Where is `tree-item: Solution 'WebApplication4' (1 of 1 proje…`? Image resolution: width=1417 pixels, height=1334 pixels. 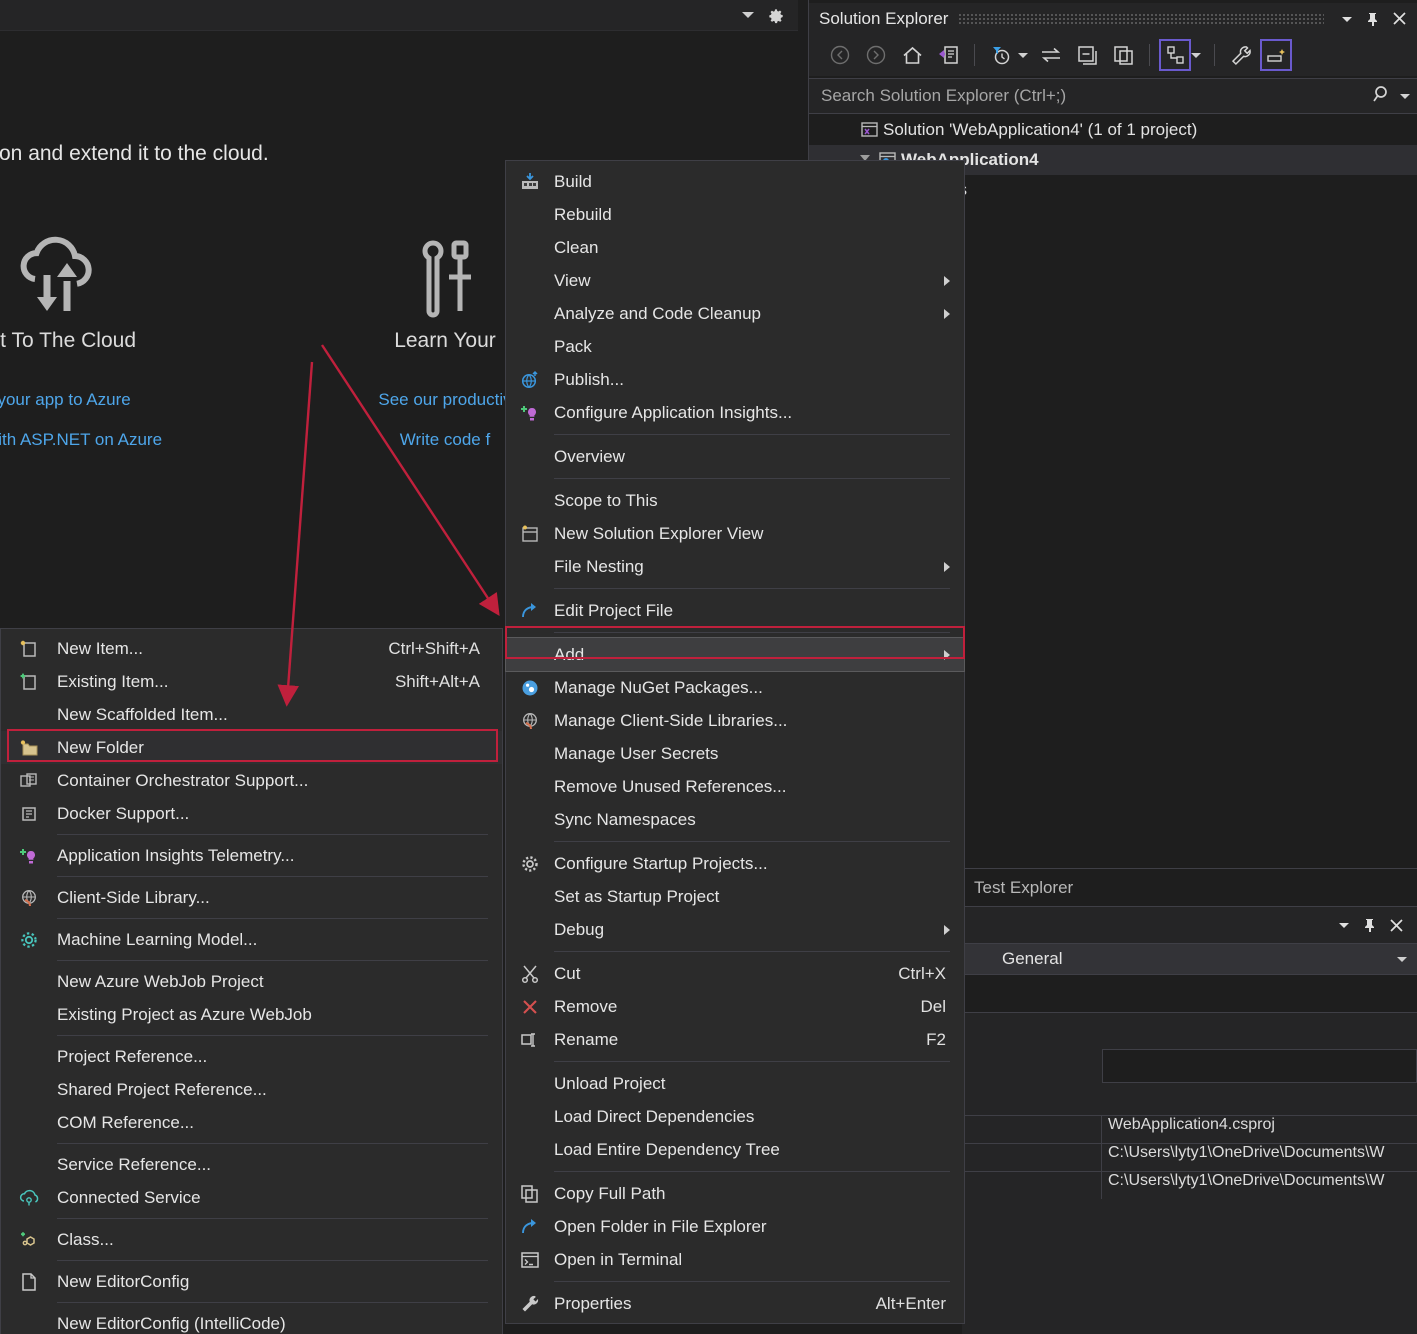
tree-item: Solution 'WebApplication4' (1 of 1 proje… is located at coordinates (1113, 130).